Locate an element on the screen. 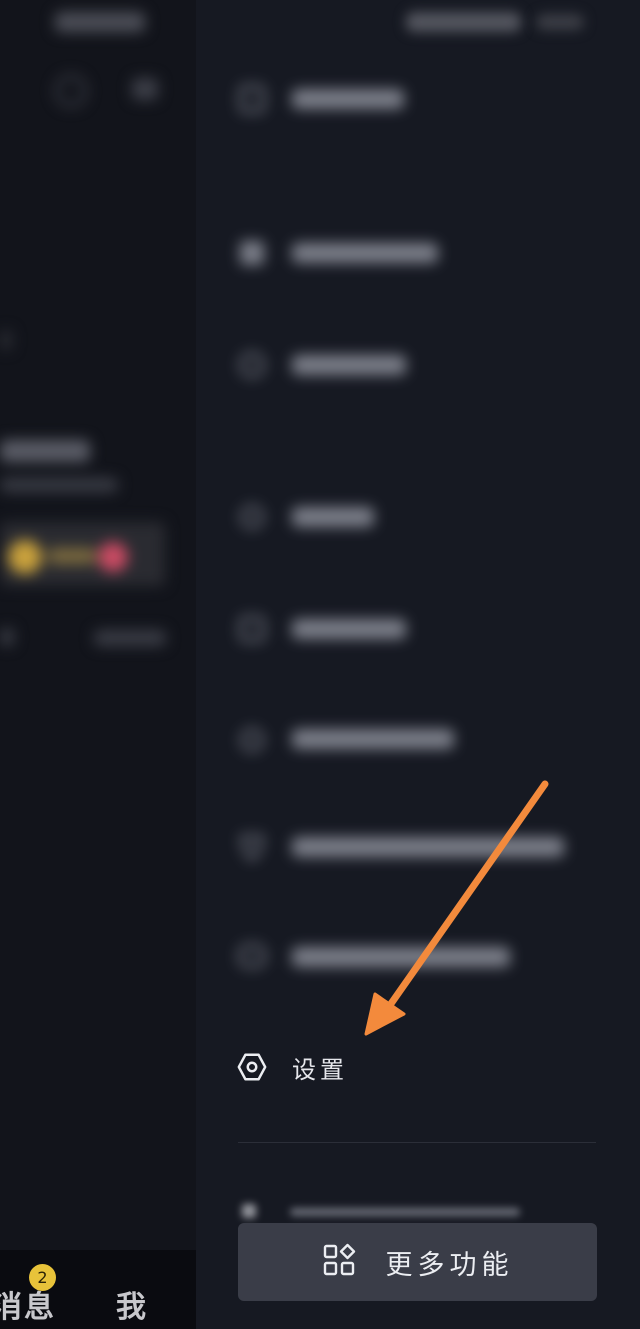  more-features-label: 更多功能 is located at coordinates (449, 1265).